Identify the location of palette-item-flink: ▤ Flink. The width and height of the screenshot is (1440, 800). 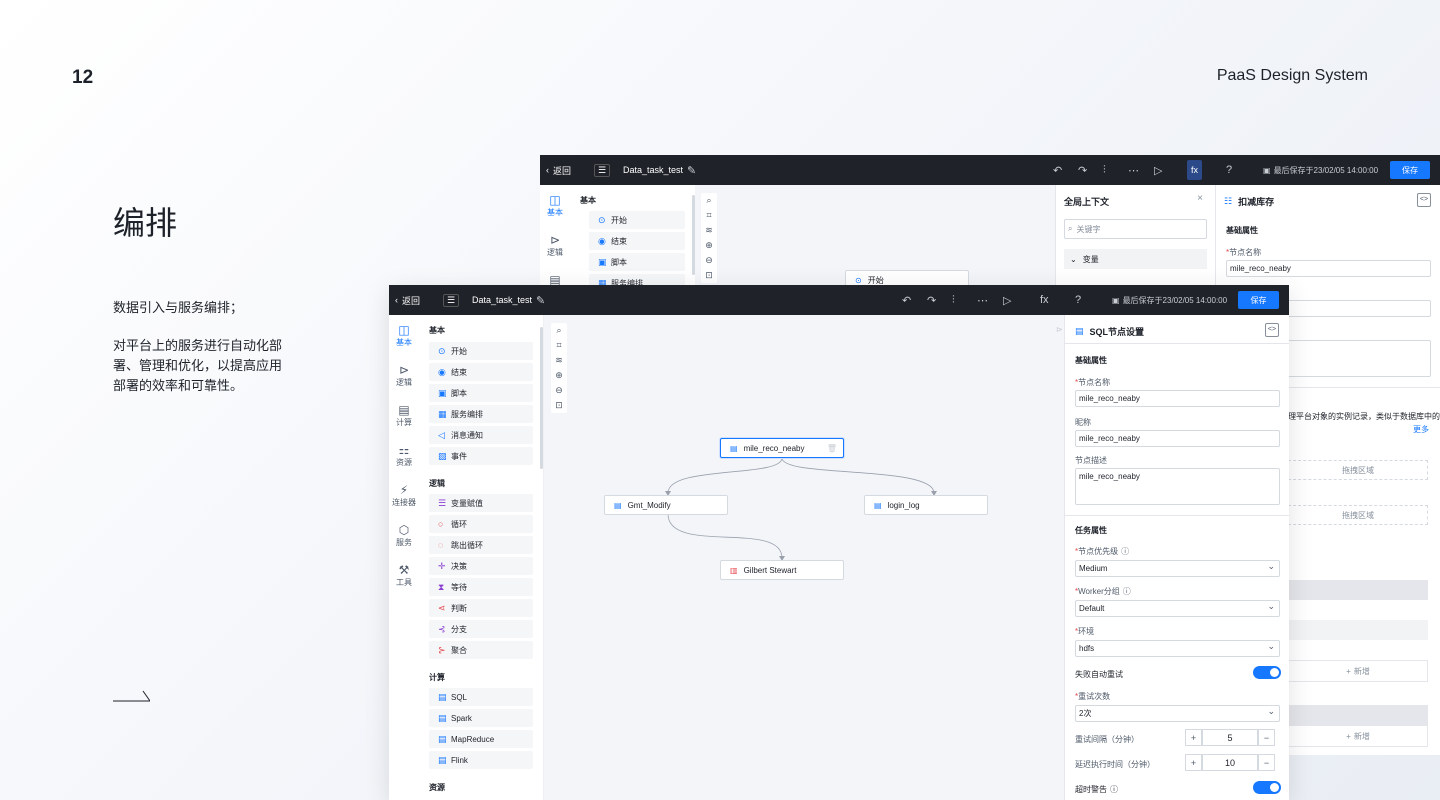
(481, 760).